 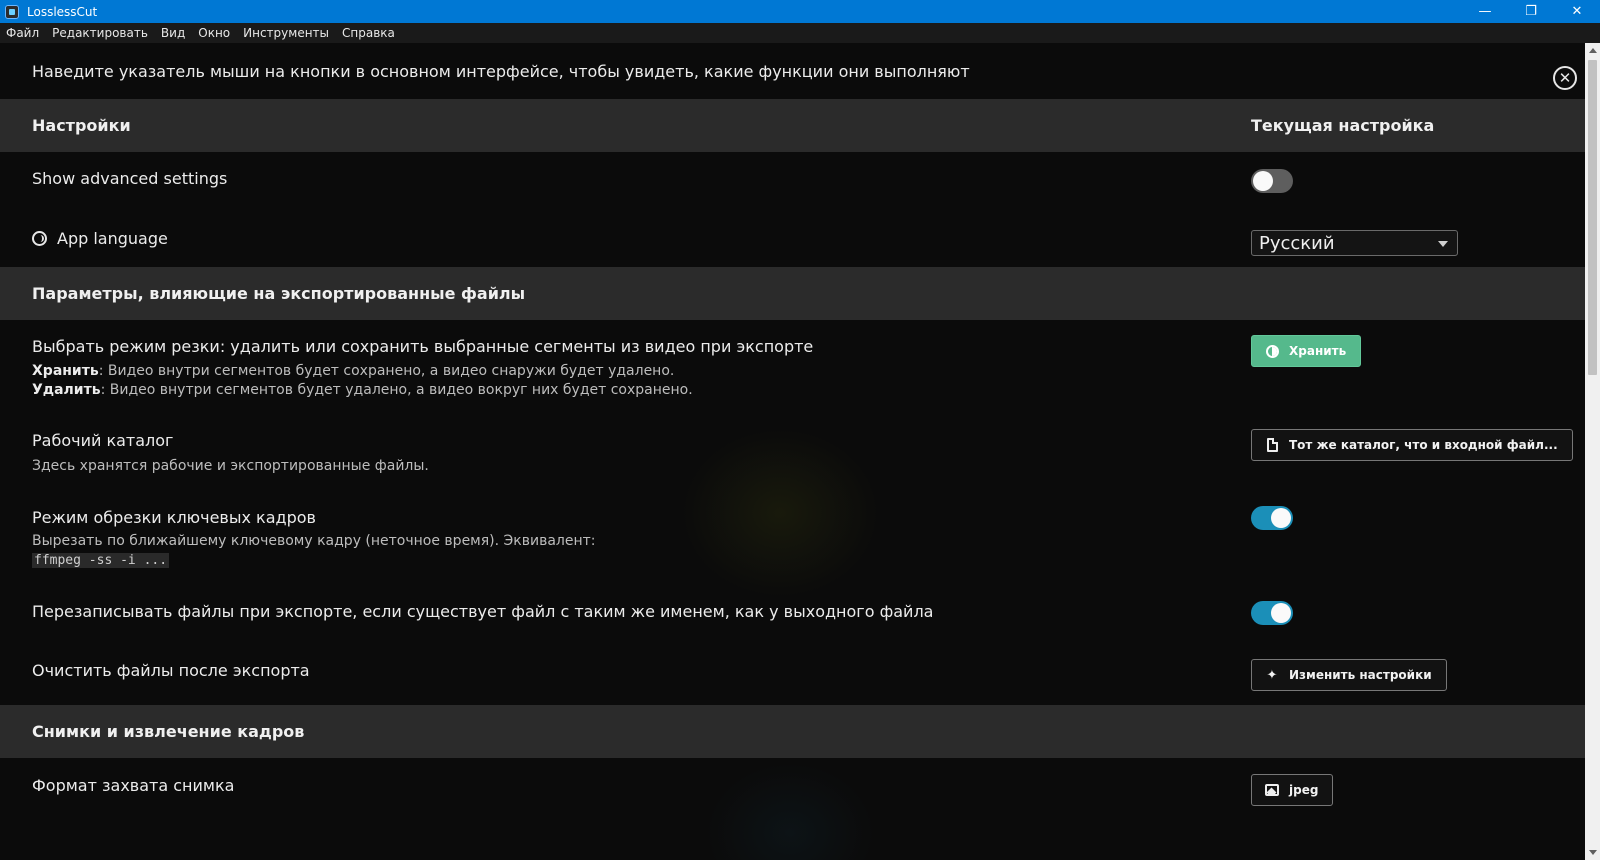 I want to click on advanced-settings-toggle, so click(x=1272, y=181).